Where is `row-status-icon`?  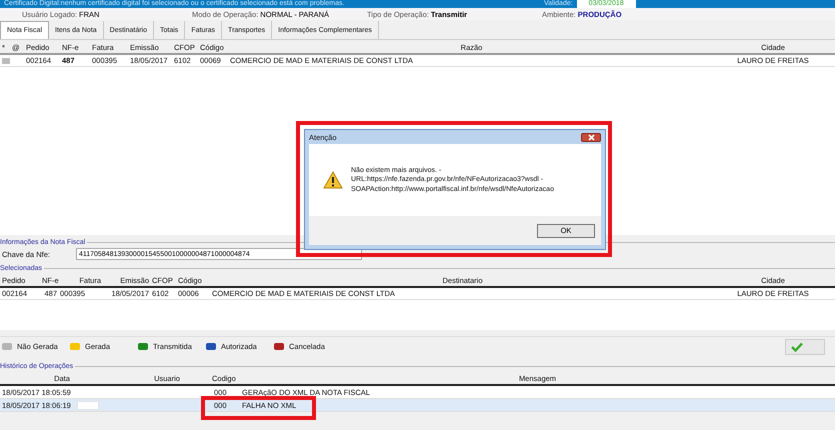
row-status-icon is located at coordinates (6, 61).